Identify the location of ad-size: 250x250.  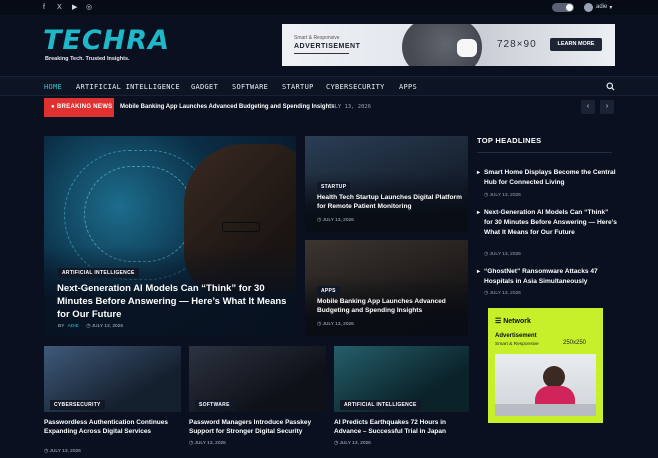
(575, 343).